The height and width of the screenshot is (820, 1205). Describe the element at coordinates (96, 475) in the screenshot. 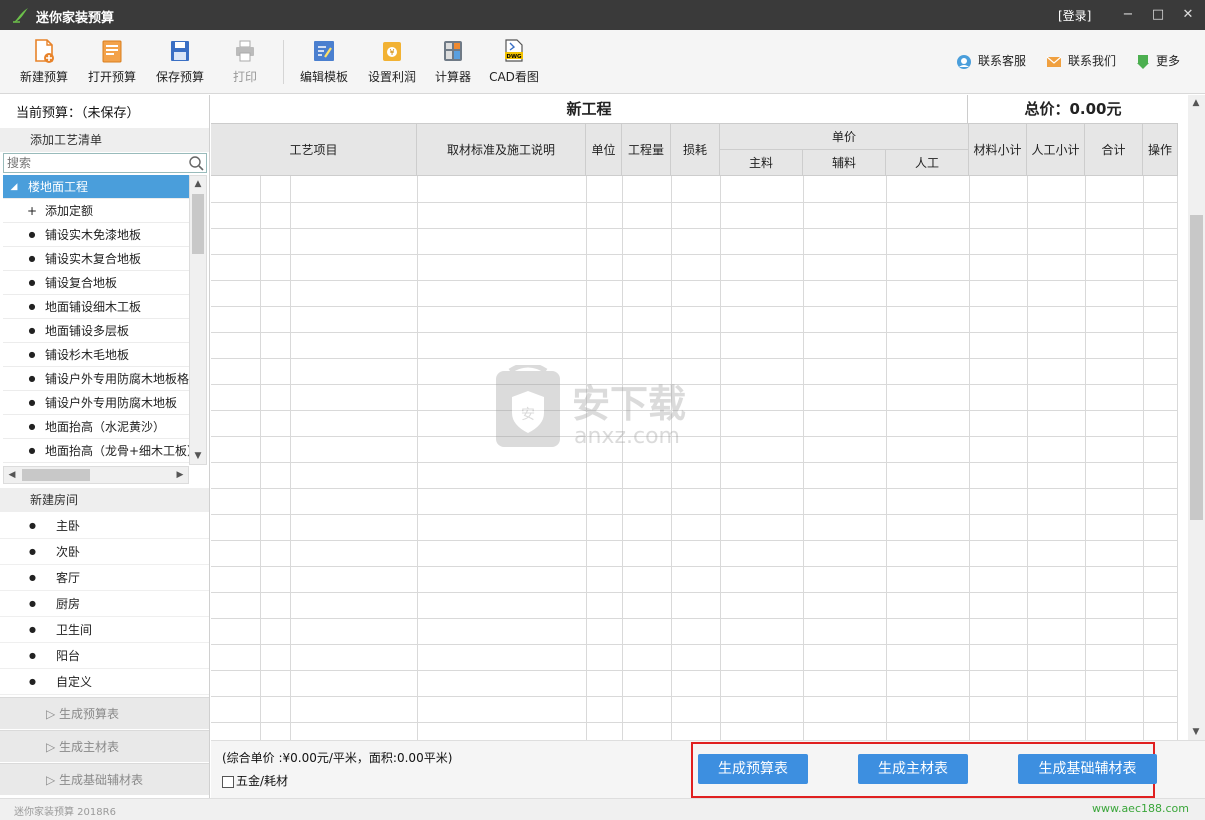

I see `tree-horizontal-scrollbar: ◀ ▶` at that location.